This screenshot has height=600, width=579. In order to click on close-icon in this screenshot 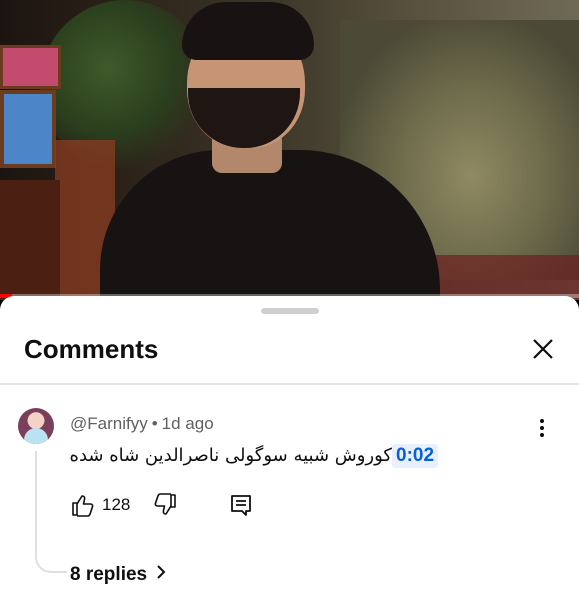, I will do `click(543, 349)`.